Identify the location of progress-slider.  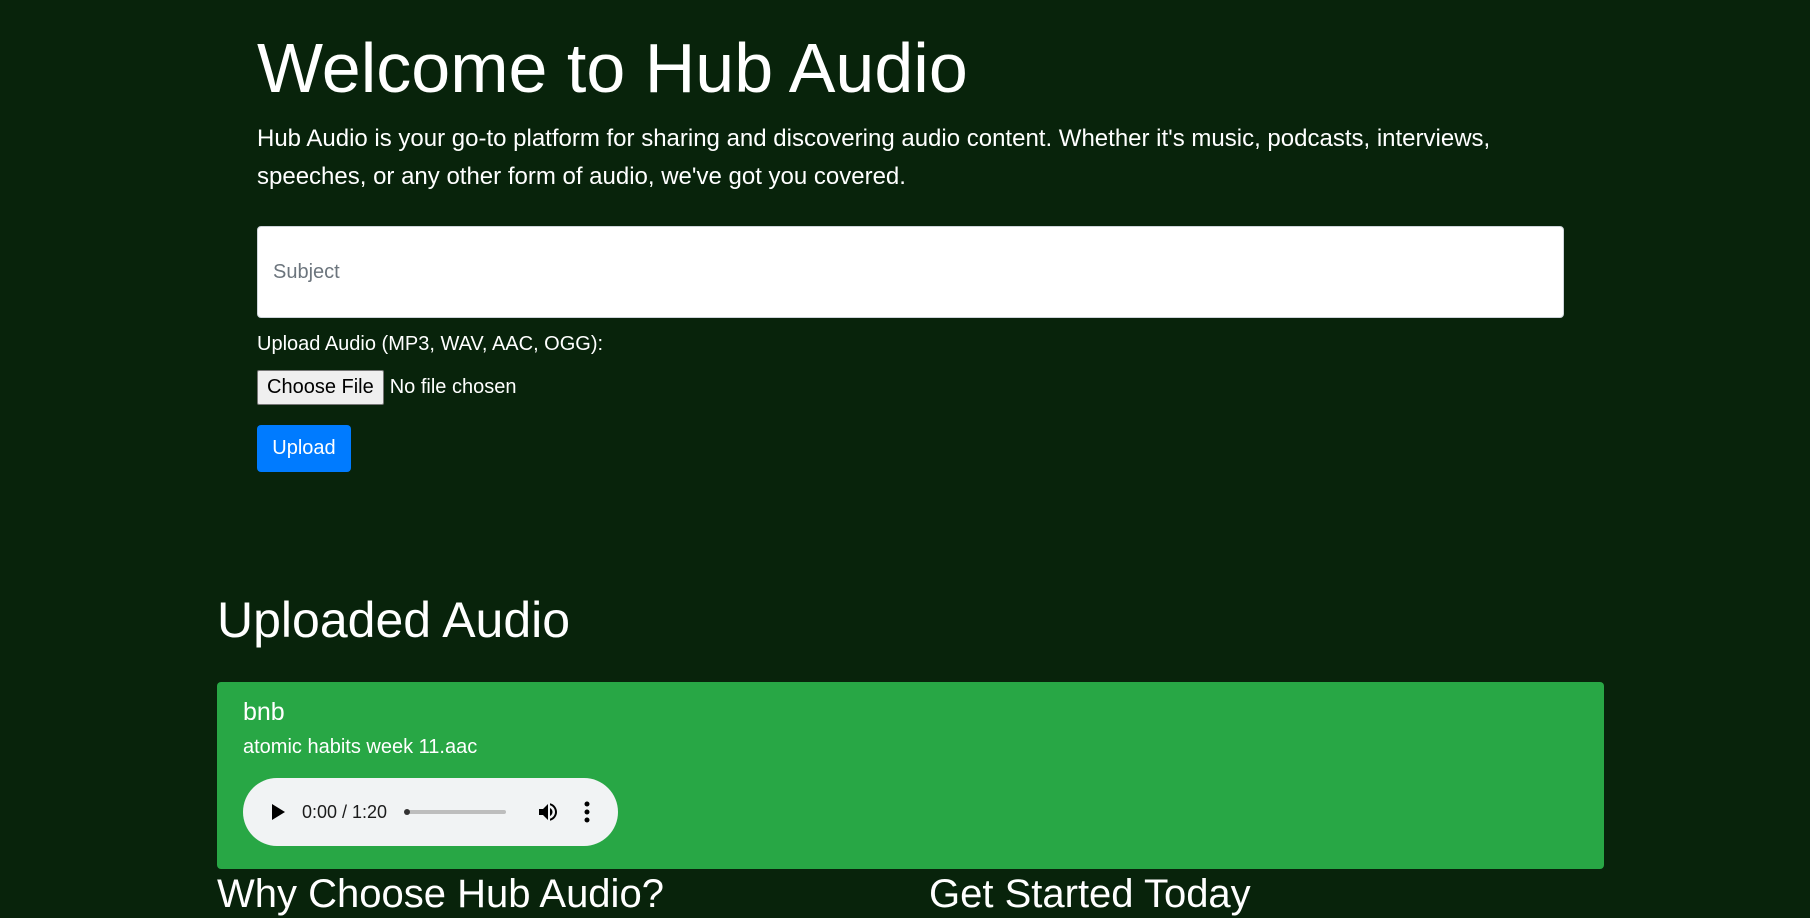
(455, 812).